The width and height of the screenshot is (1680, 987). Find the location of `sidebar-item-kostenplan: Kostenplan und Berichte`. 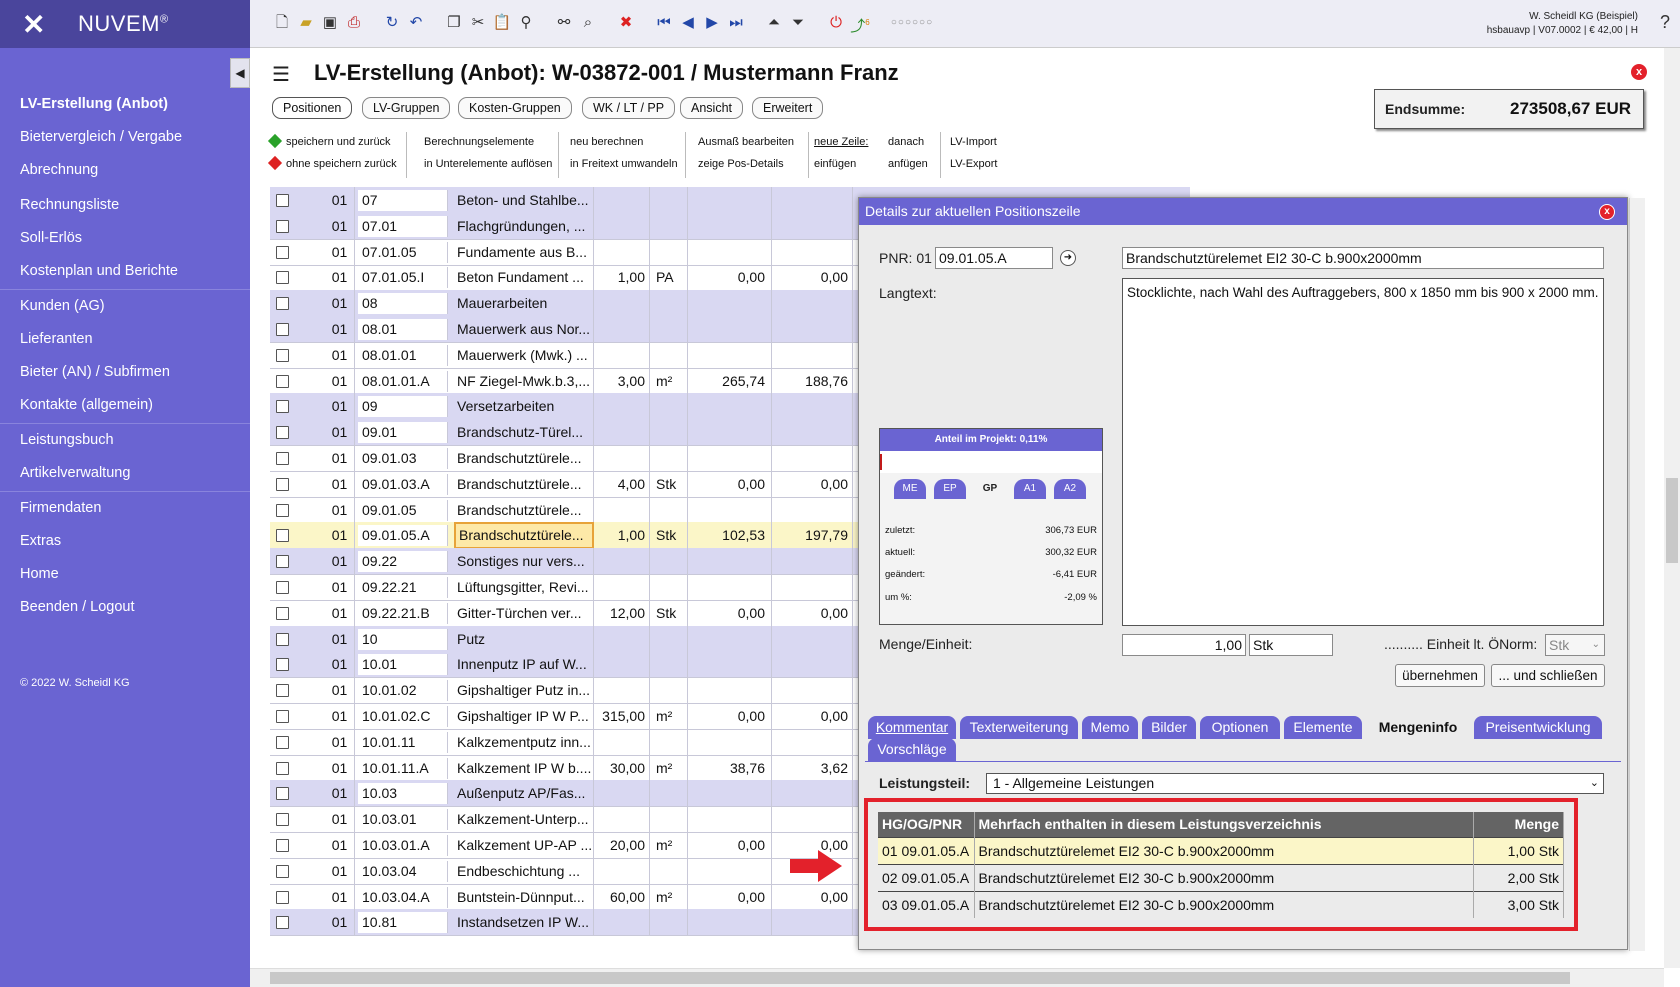

sidebar-item-kostenplan: Kostenplan und Berichte is located at coordinates (99, 271).